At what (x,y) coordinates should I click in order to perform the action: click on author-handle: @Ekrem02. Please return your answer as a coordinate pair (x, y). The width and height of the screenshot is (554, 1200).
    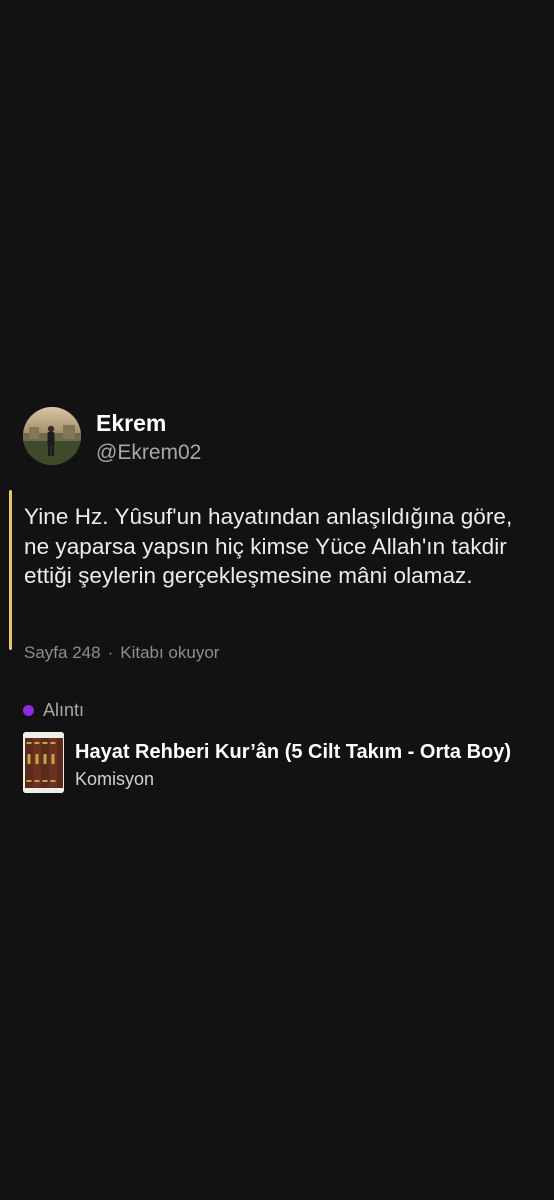
    Looking at the image, I should click on (148, 453).